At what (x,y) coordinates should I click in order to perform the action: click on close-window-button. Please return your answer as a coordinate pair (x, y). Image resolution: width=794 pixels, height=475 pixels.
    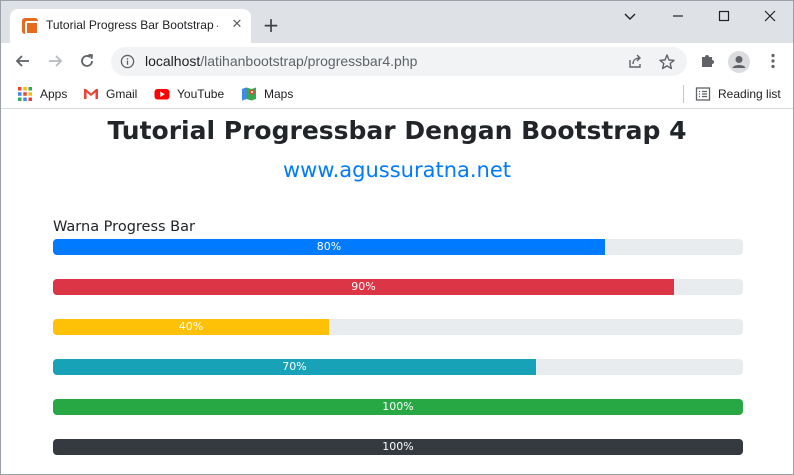
    Looking at the image, I should click on (770, 16).